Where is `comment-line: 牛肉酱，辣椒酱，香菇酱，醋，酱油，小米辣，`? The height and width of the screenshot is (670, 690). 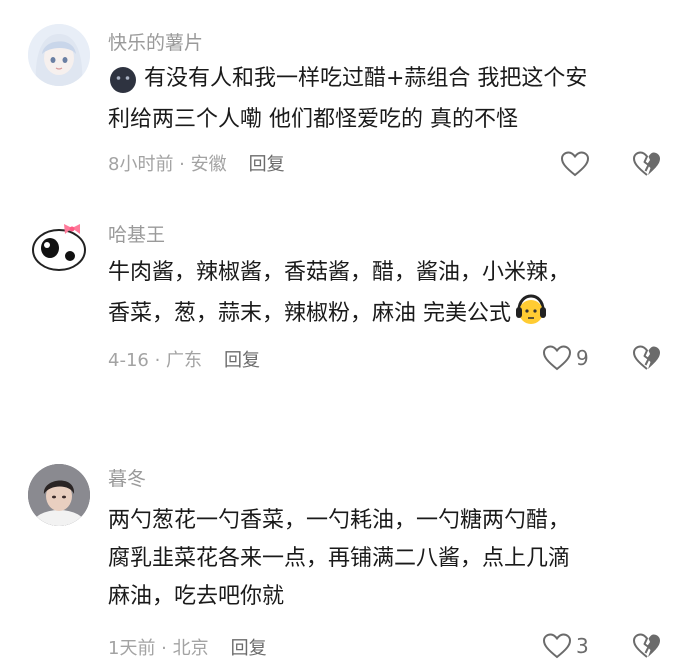
comment-line: 牛肉酱，辣椒酱，香菇酱，醋，酱油，小米辣， is located at coordinates (339, 272).